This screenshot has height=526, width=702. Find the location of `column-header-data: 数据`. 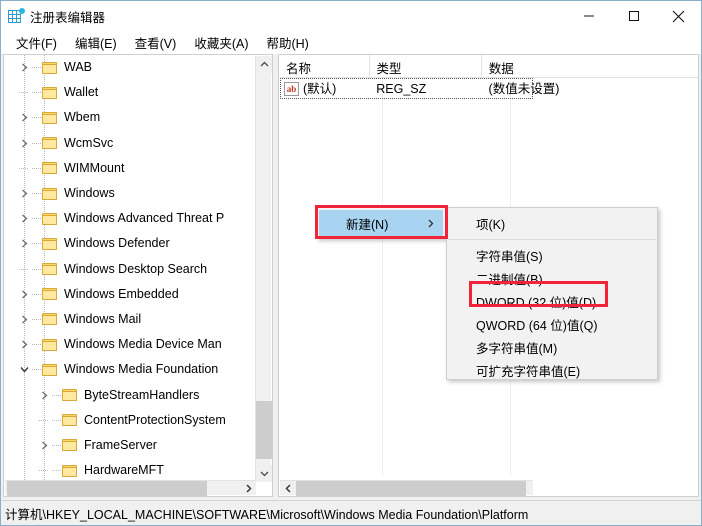

column-header-data: 数据 is located at coordinates (590, 66).